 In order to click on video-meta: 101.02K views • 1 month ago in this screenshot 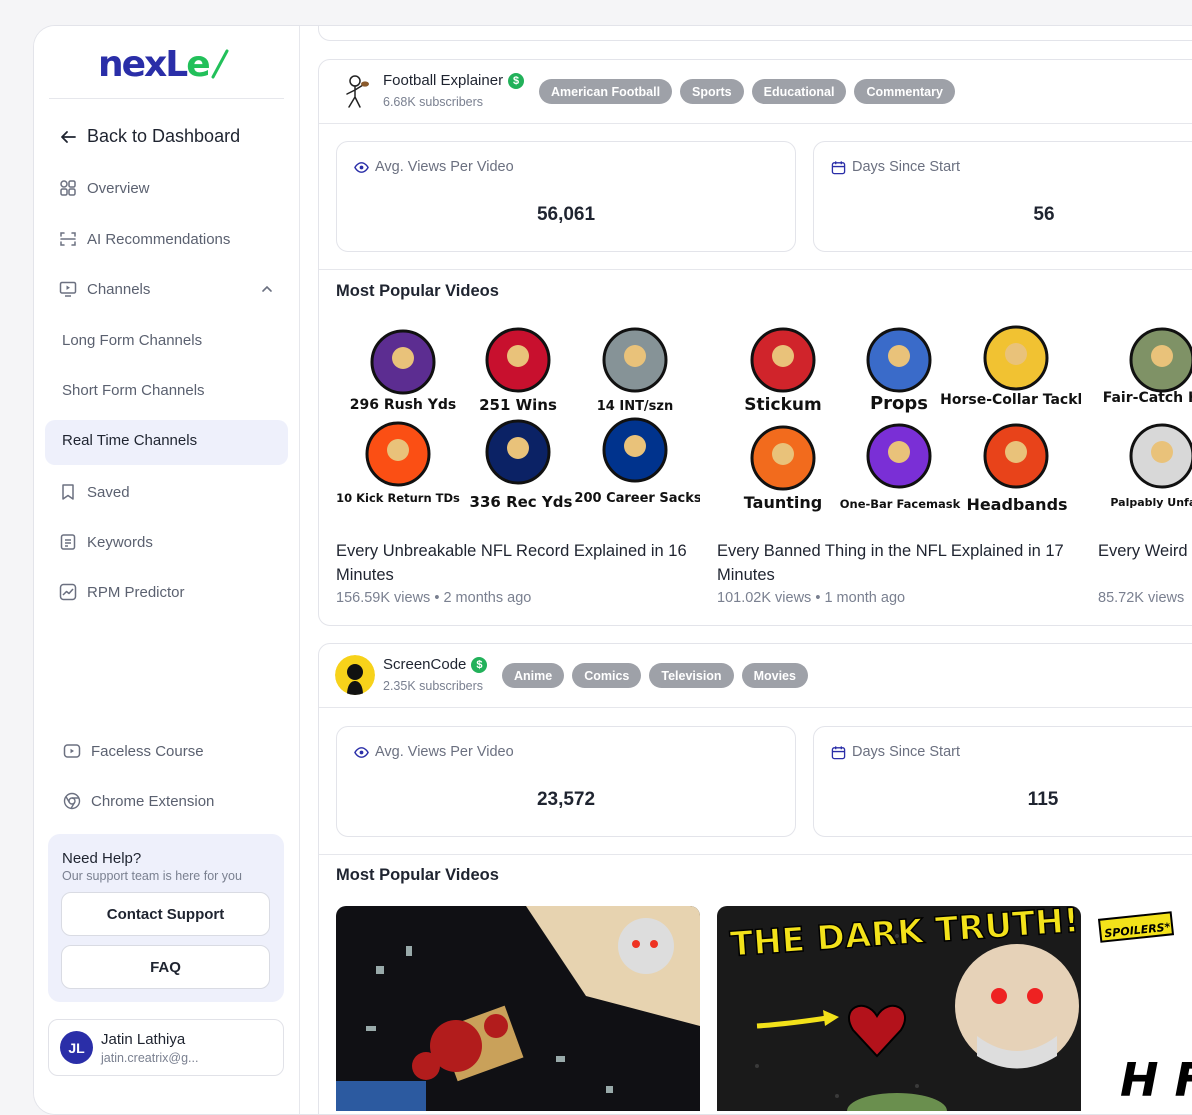, I will do `click(811, 598)`.